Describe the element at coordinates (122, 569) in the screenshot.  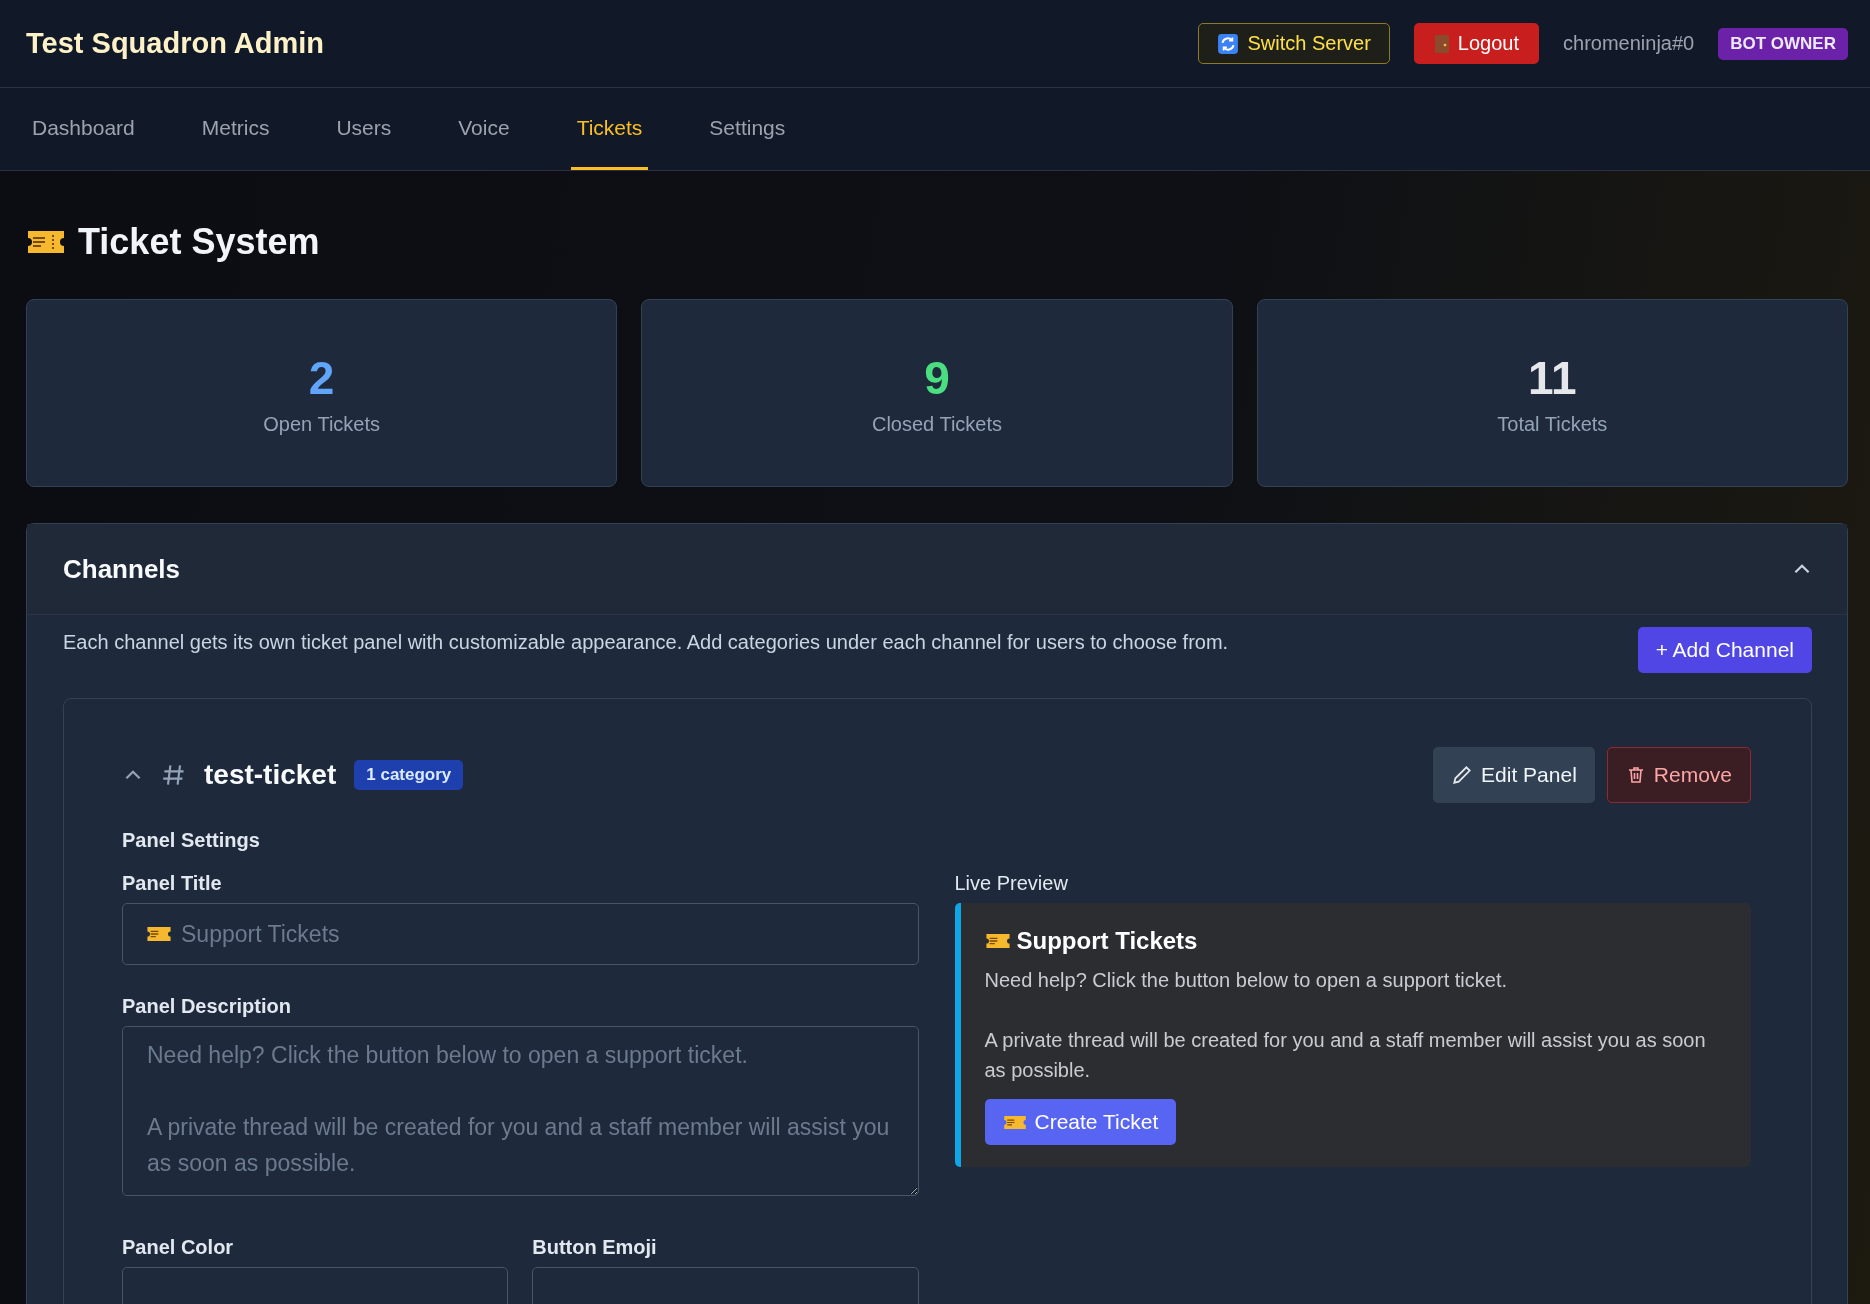
I see `section-title: Channels` at that location.